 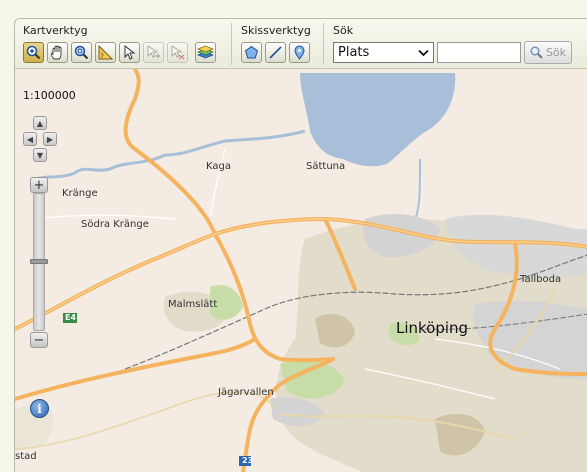 What do you see at coordinates (556, 52) in the screenshot?
I see `search-button-label: Sök` at bounding box center [556, 52].